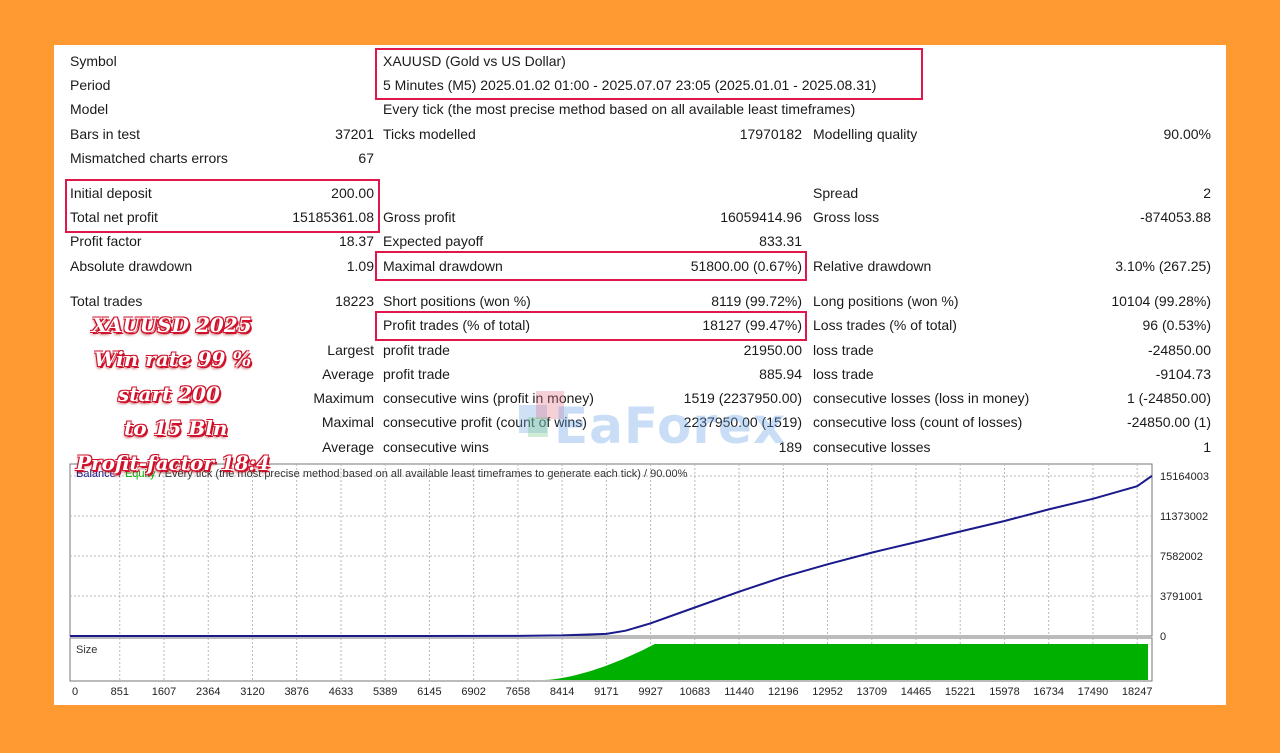 The height and width of the screenshot is (753, 1280). I want to click on quality-value: 90.00%, so click(1187, 134).